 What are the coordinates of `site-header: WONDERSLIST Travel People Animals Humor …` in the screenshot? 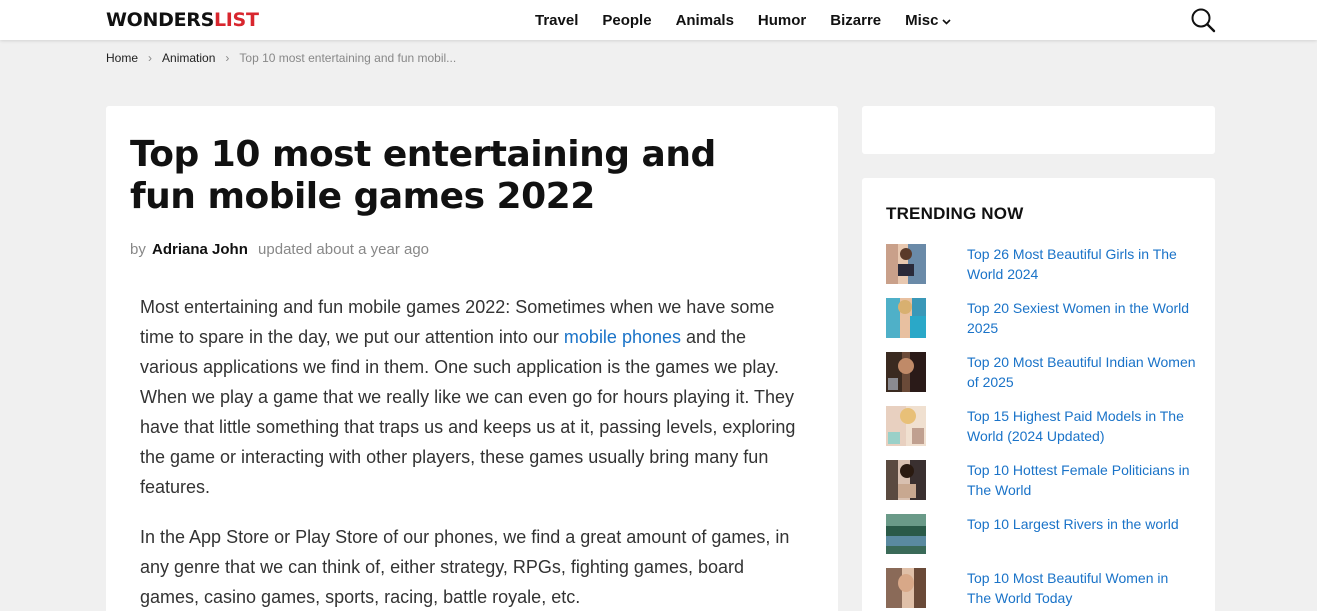 It's located at (658, 20).